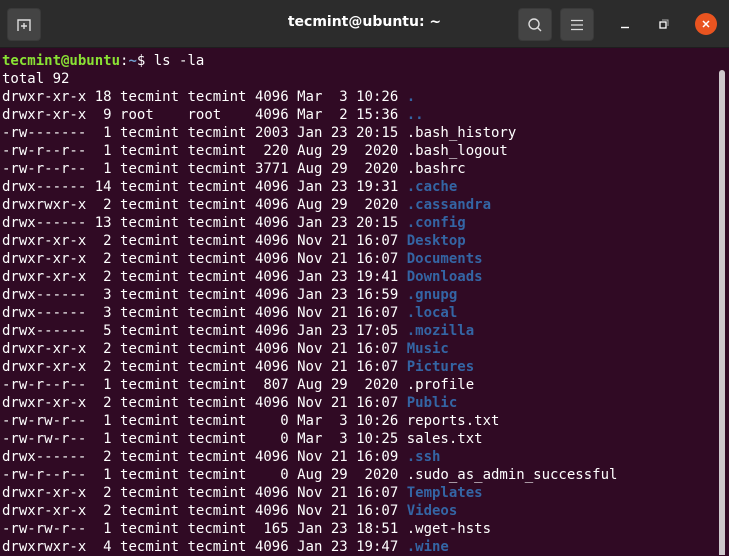 The height and width of the screenshot is (556, 729). Describe the element at coordinates (103, 115) in the screenshot. I see `link-count: 9` at that location.